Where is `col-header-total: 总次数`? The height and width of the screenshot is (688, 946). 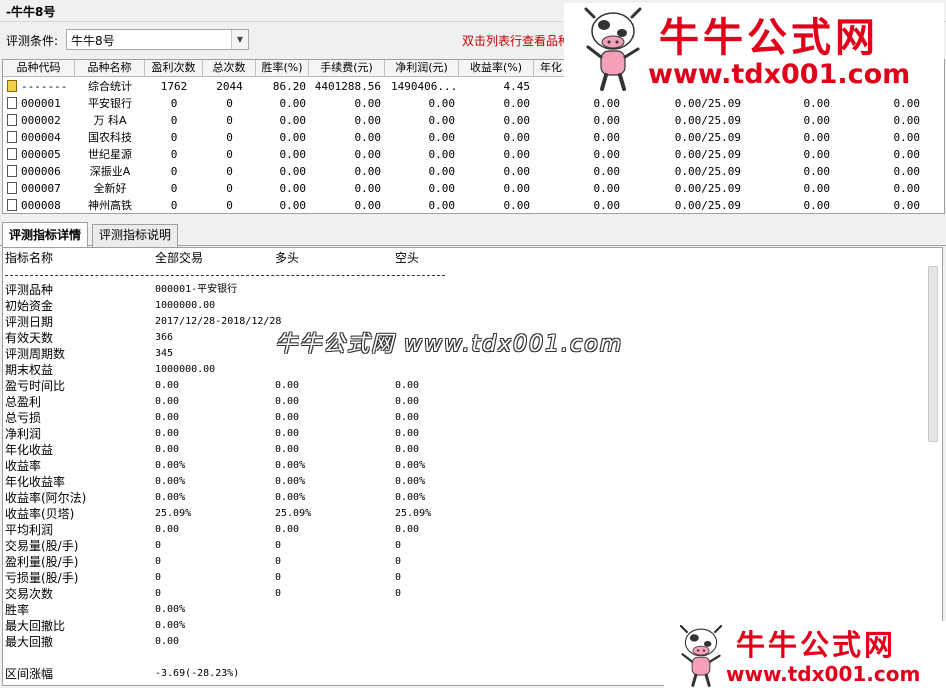 col-header-total: 总次数 is located at coordinates (229, 68).